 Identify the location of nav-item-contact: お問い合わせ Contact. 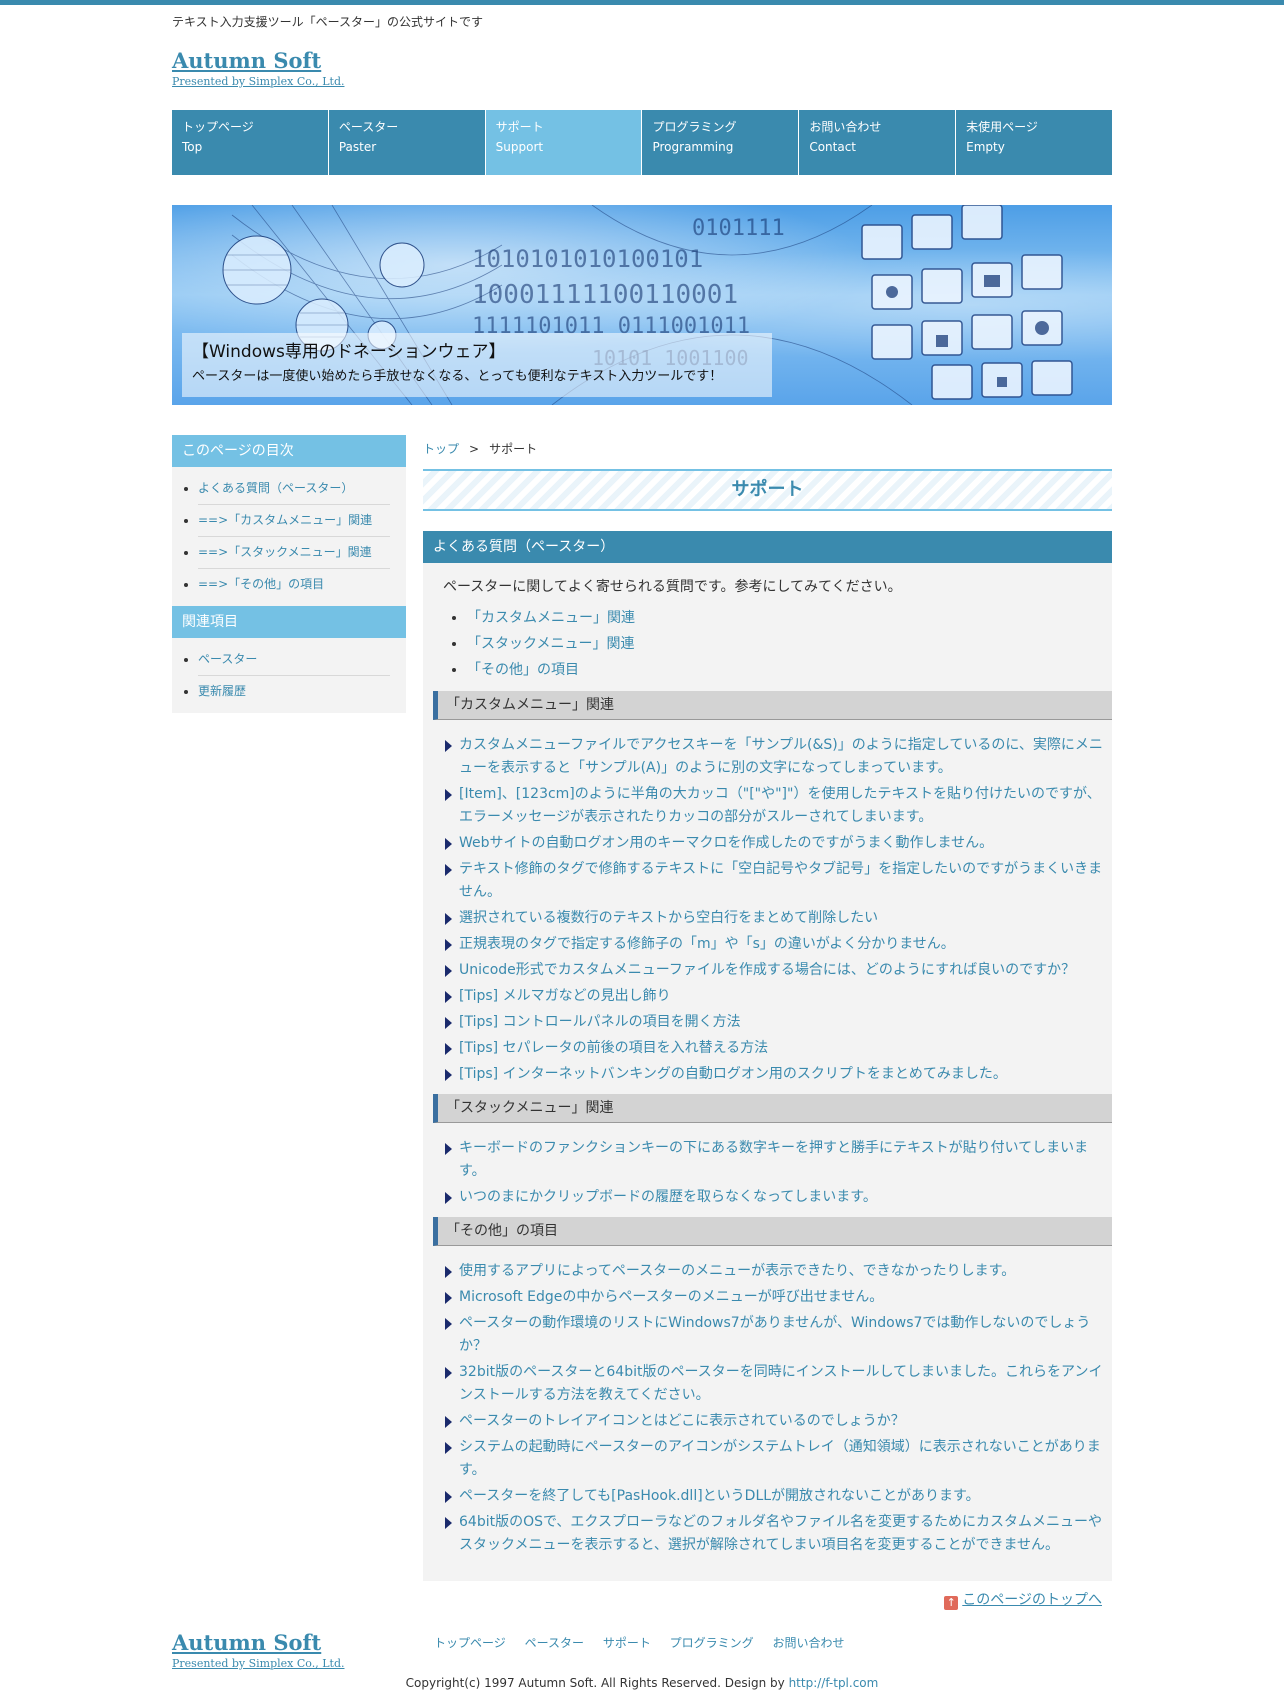
(878, 142).